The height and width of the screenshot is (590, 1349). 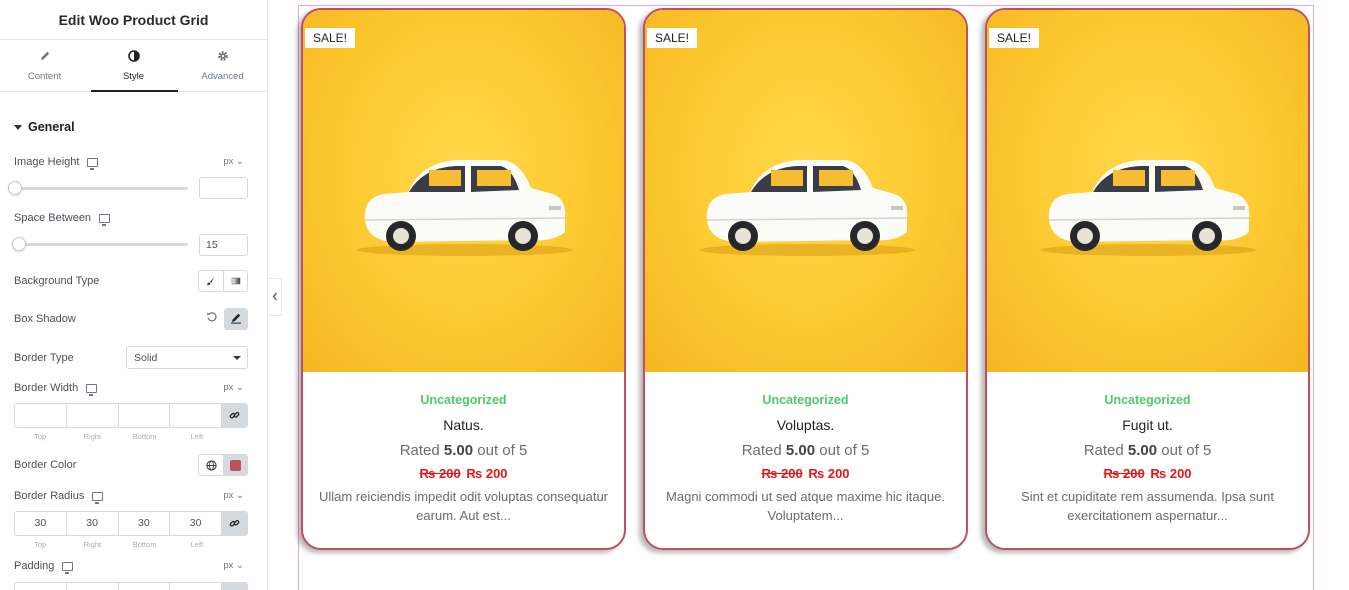 What do you see at coordinates (133, 19) in the screenshot?
I see `panel-title: Edit Woo Product Grid` at bounding box center [133, 19].